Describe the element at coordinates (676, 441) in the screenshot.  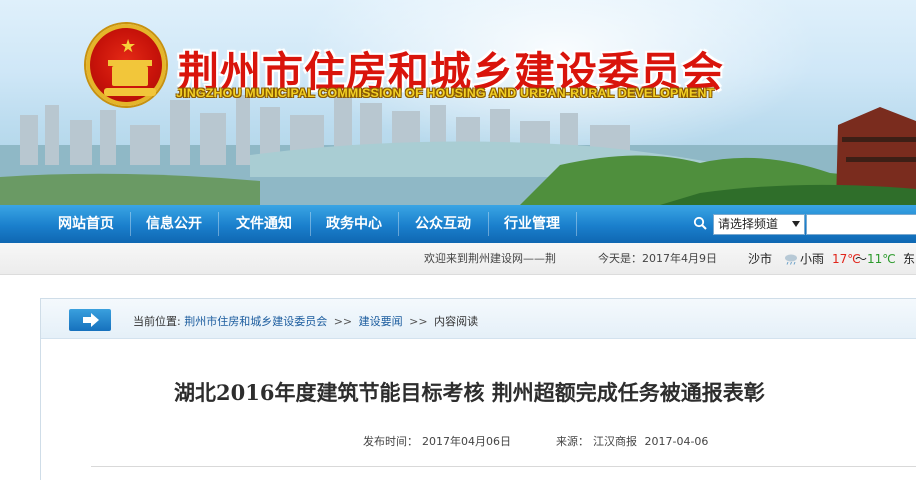
I see `source-date: 2017-04-06` at that location.